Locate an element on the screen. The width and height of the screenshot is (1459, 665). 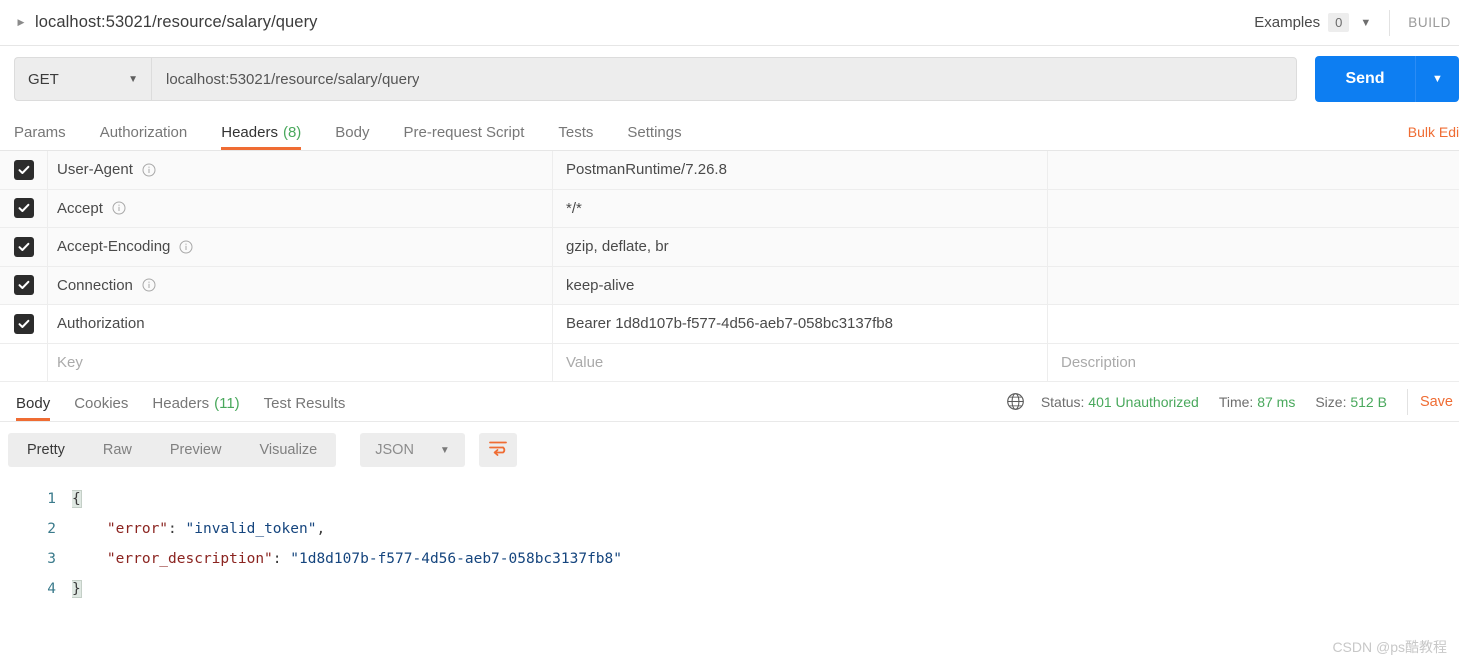
new-header-description-cell: Description is located at coordinates (1253, 363).